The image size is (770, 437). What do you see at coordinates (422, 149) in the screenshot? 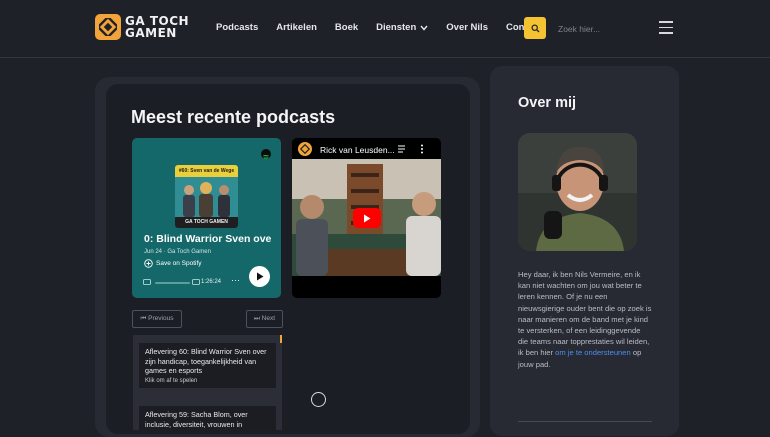
I see `kebab-menu-icon` at bounding box center [422, 149].